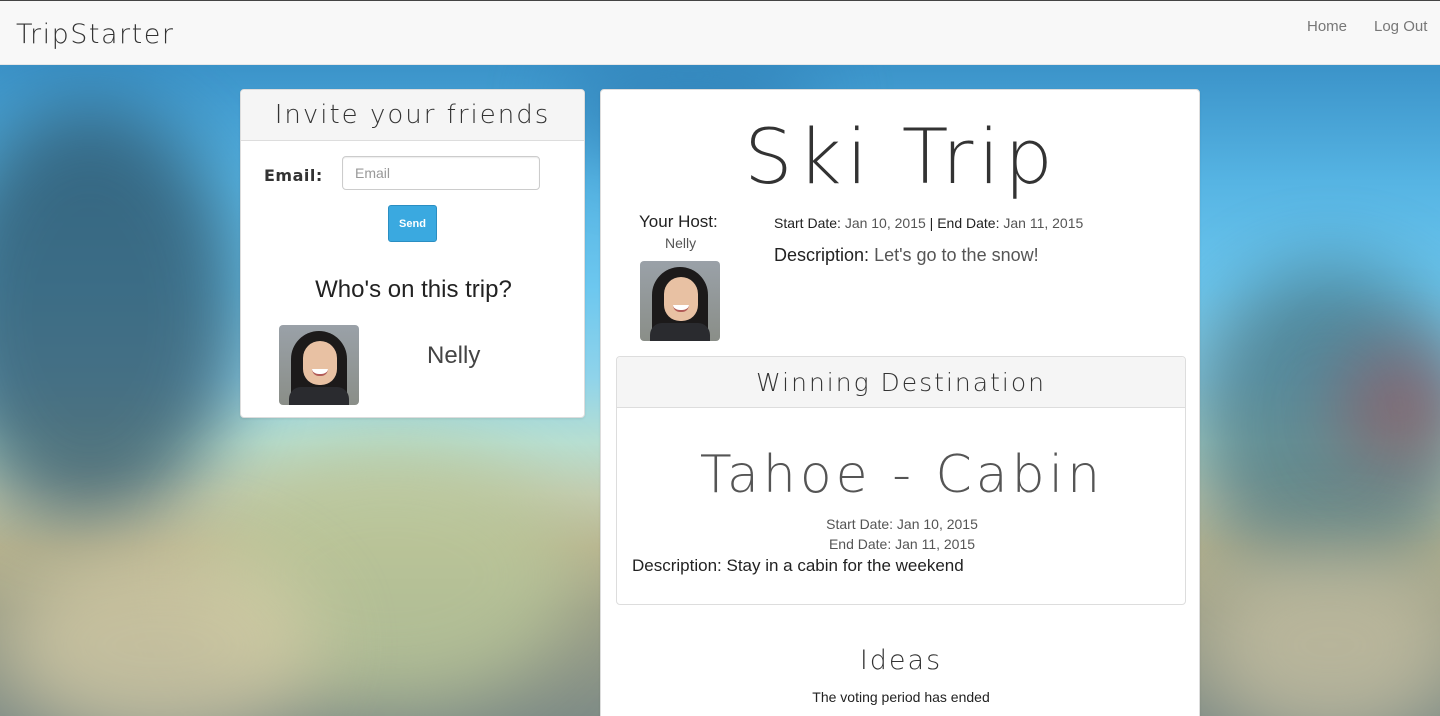 This screenshot has height=716, width=1440. I want to click on trip-title: Ski Trip, so click(901, 156).